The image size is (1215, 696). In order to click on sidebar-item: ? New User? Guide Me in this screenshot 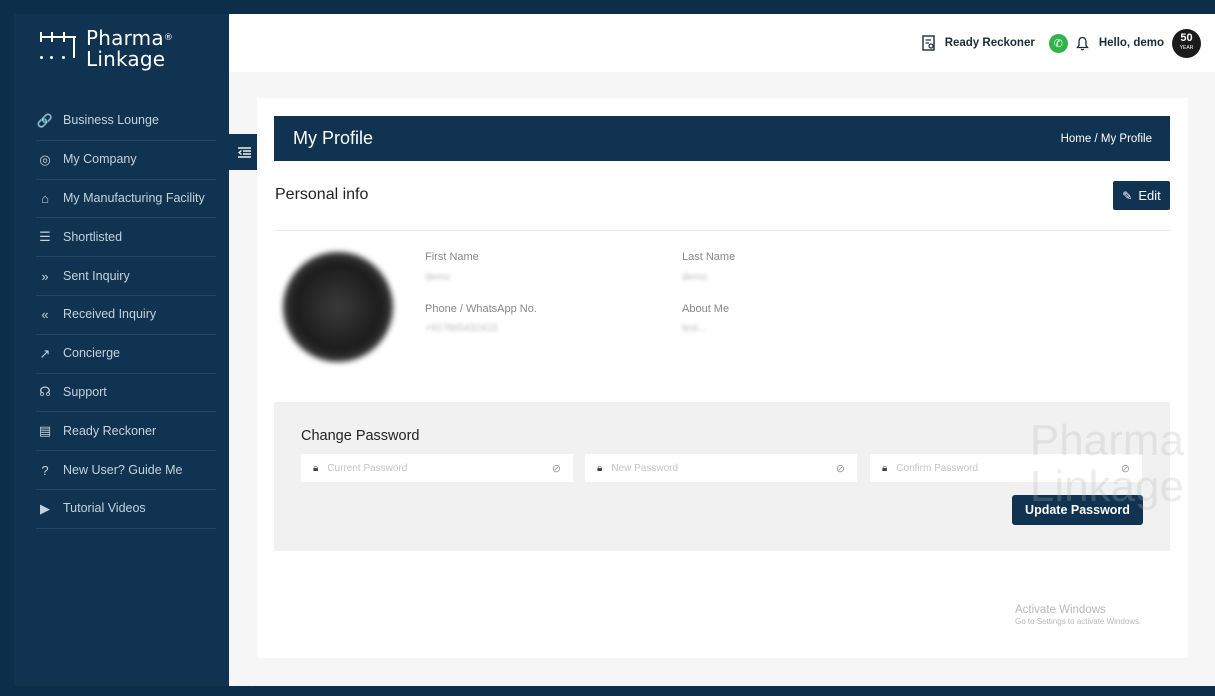, I will do `click(126, 470)`.